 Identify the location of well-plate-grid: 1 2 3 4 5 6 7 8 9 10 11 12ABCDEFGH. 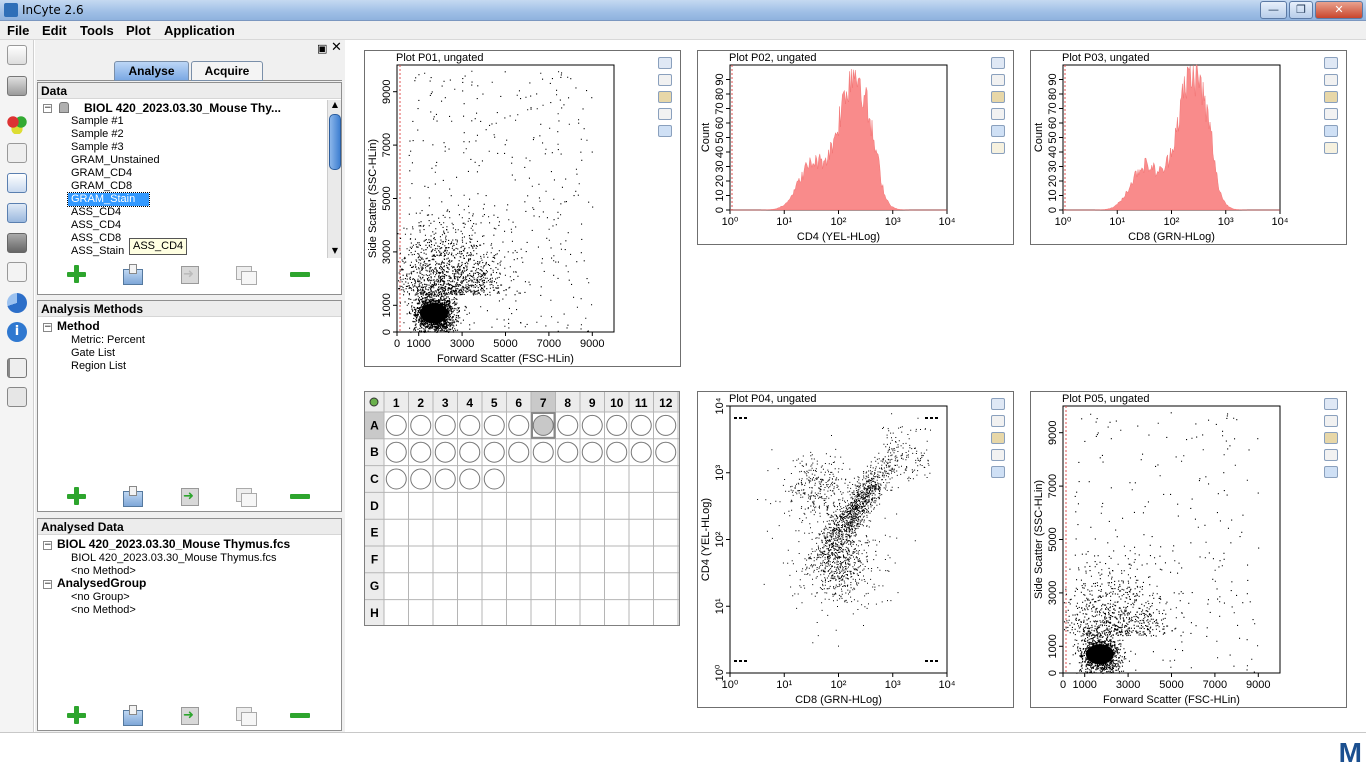
(522, 509).